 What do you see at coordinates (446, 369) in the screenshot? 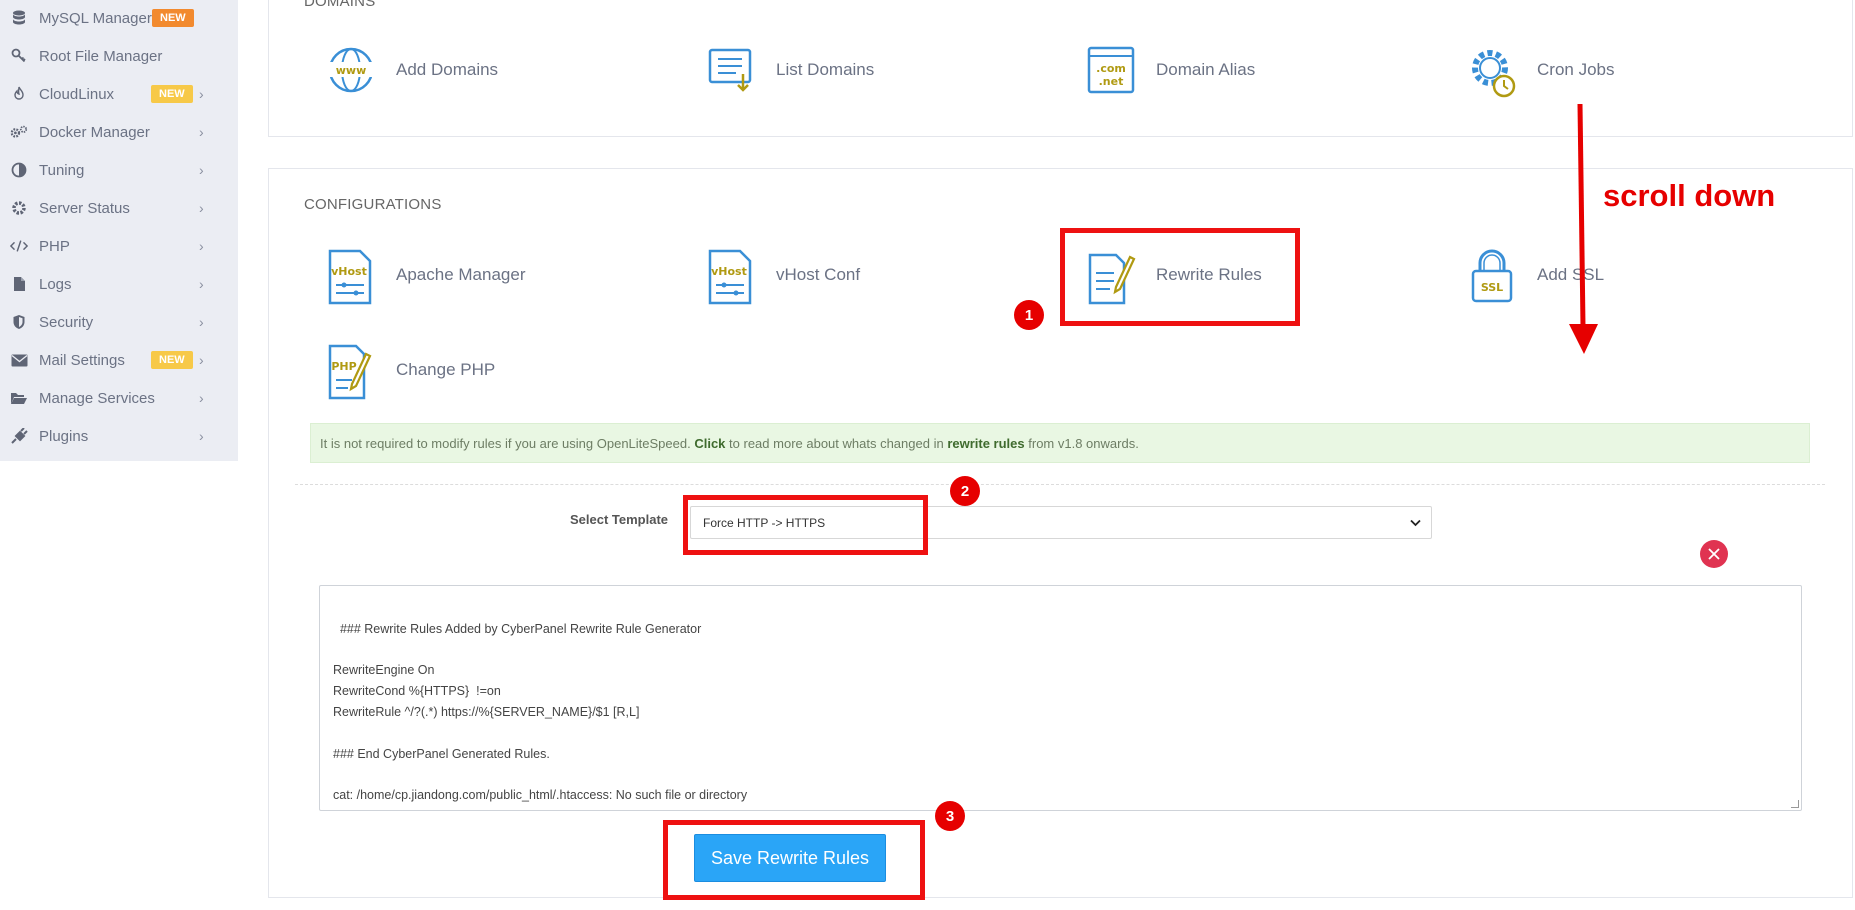
I see `tile-label: Change PHP` at bounding box center [446, 369].